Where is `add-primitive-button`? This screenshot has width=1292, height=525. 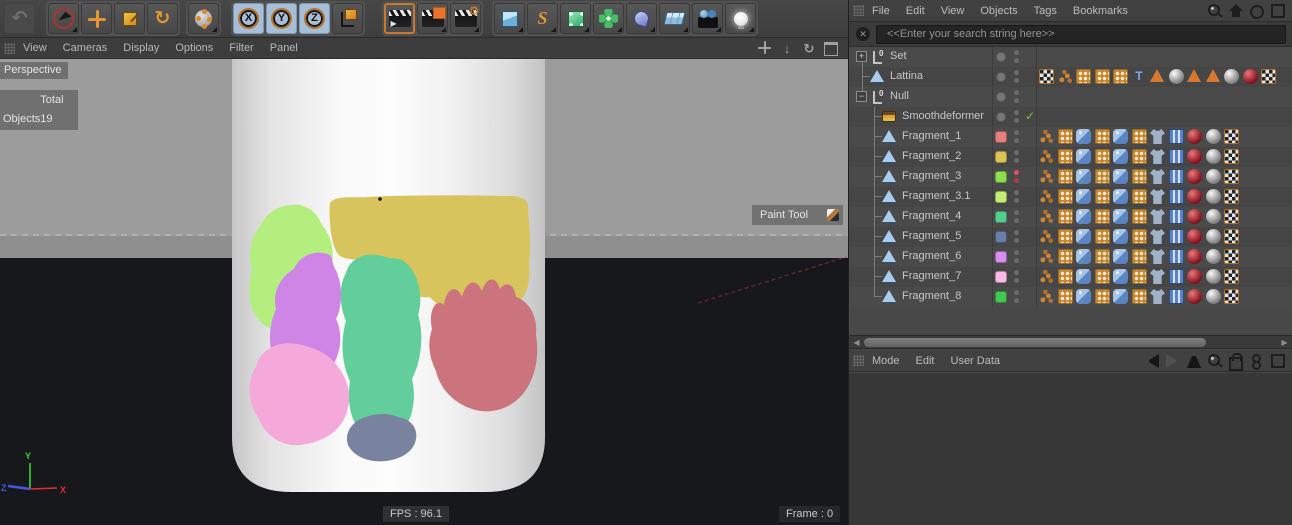
add-primitive-button is located at coordinates (509, 18).